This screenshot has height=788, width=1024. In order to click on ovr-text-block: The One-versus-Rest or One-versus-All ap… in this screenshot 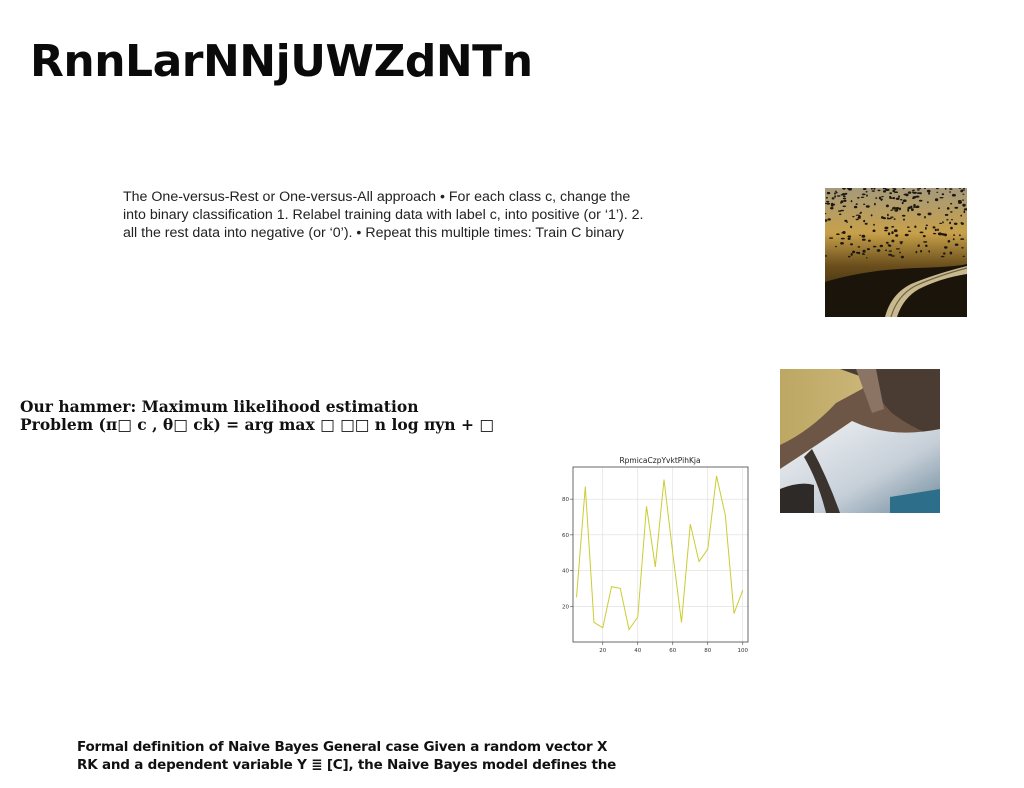, I will do `click(423, 215)`.